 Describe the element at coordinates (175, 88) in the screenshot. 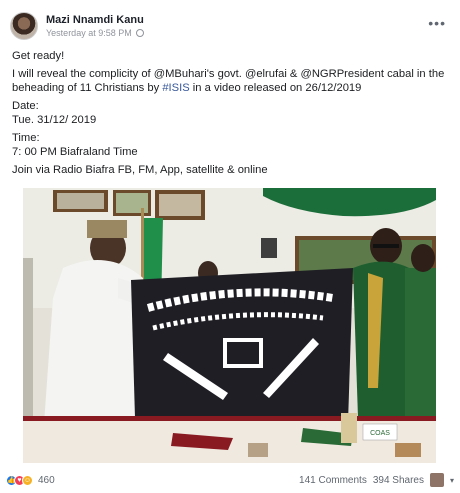

I see `hashtag-link: #ISIS` at that location.